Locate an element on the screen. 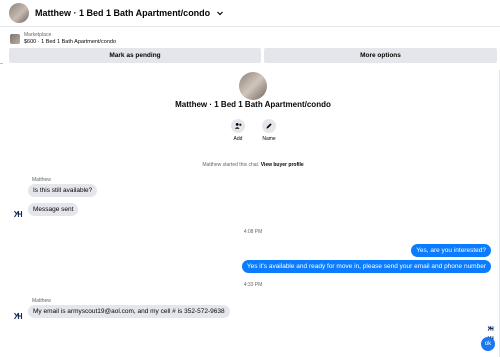  timestamp: 4:08 PM is located at coordinates (253, 232).